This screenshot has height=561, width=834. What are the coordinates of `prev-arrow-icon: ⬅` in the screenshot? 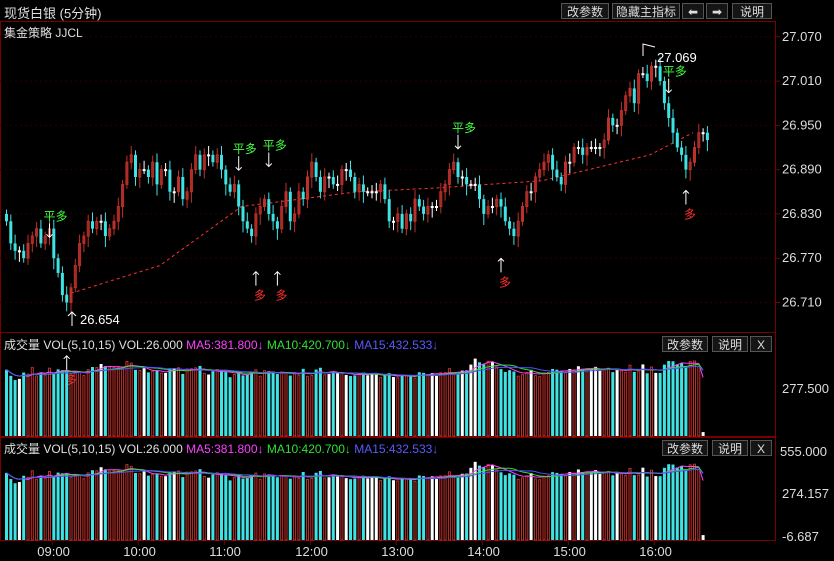 It's located at (693, 11).